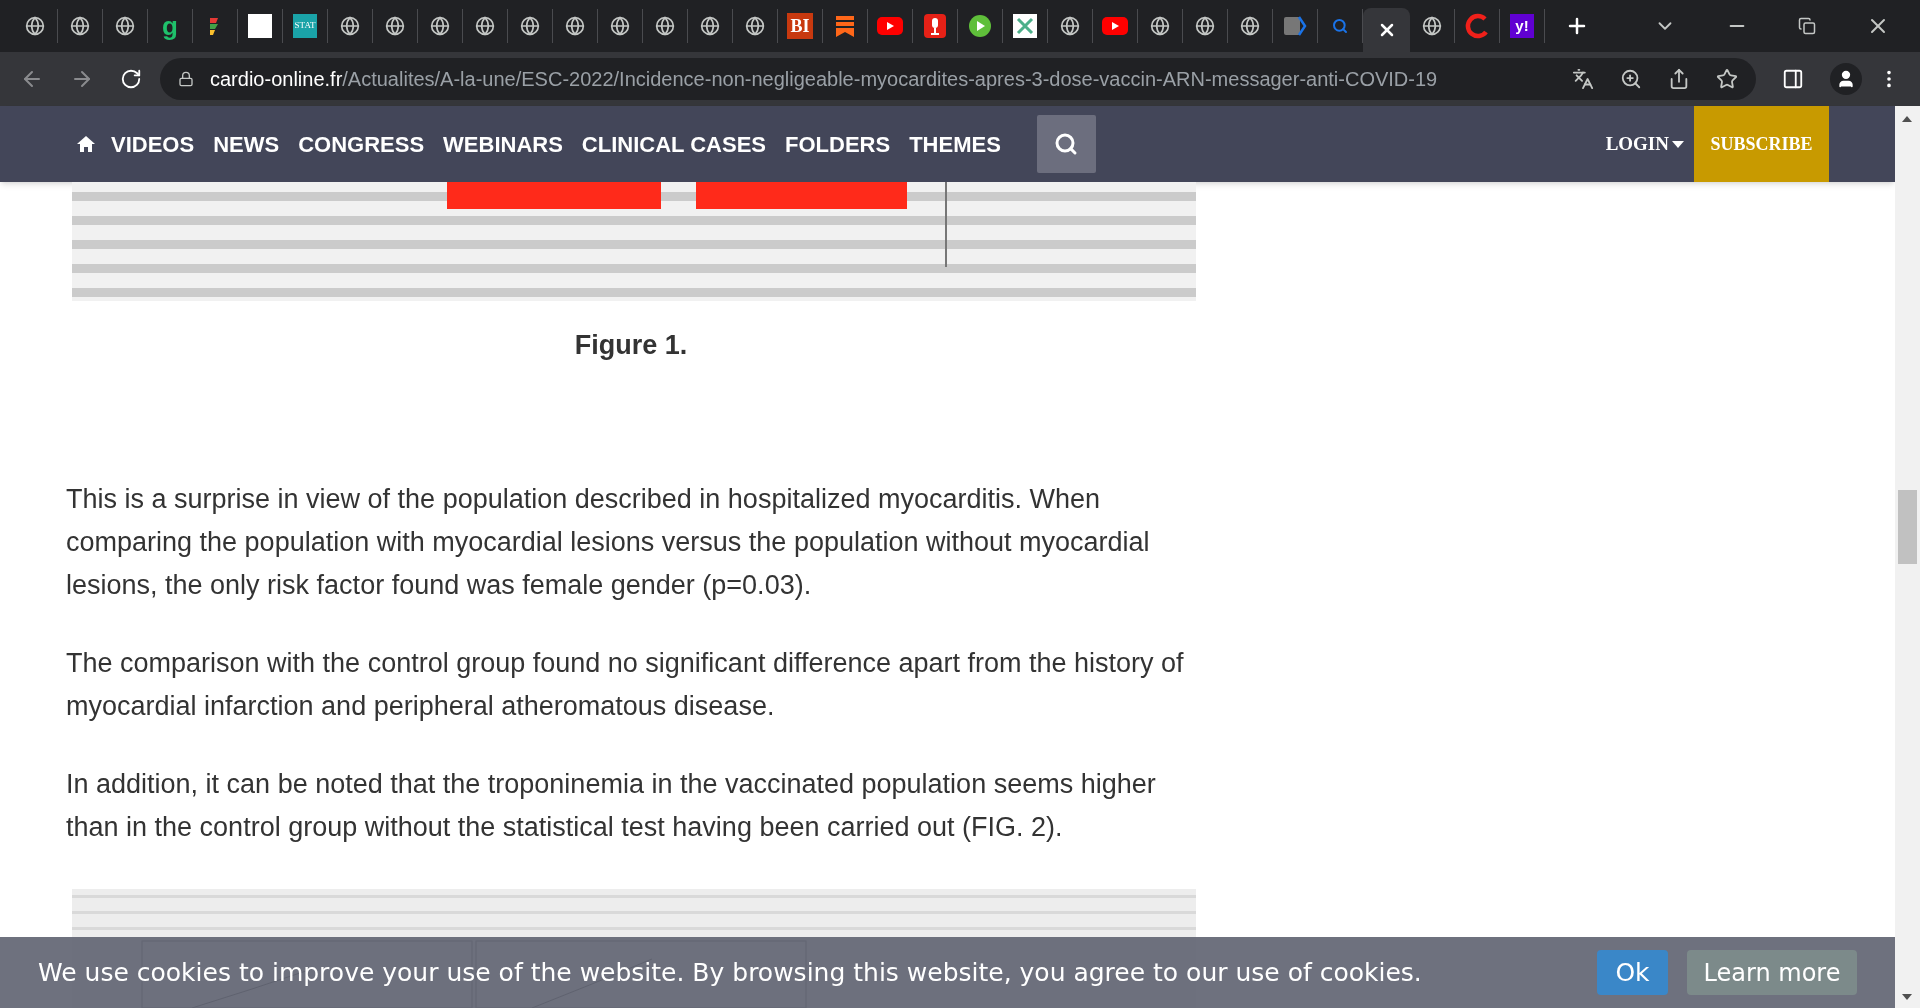 Image resolution: width=1920 pixels, height=1008 pixels. I want to click on chevron-logo-icon, so click(1295, 26).